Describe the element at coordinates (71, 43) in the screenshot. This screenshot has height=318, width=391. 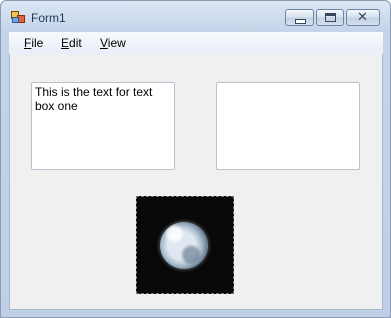
I see `menu-edit: Edit` at that location.